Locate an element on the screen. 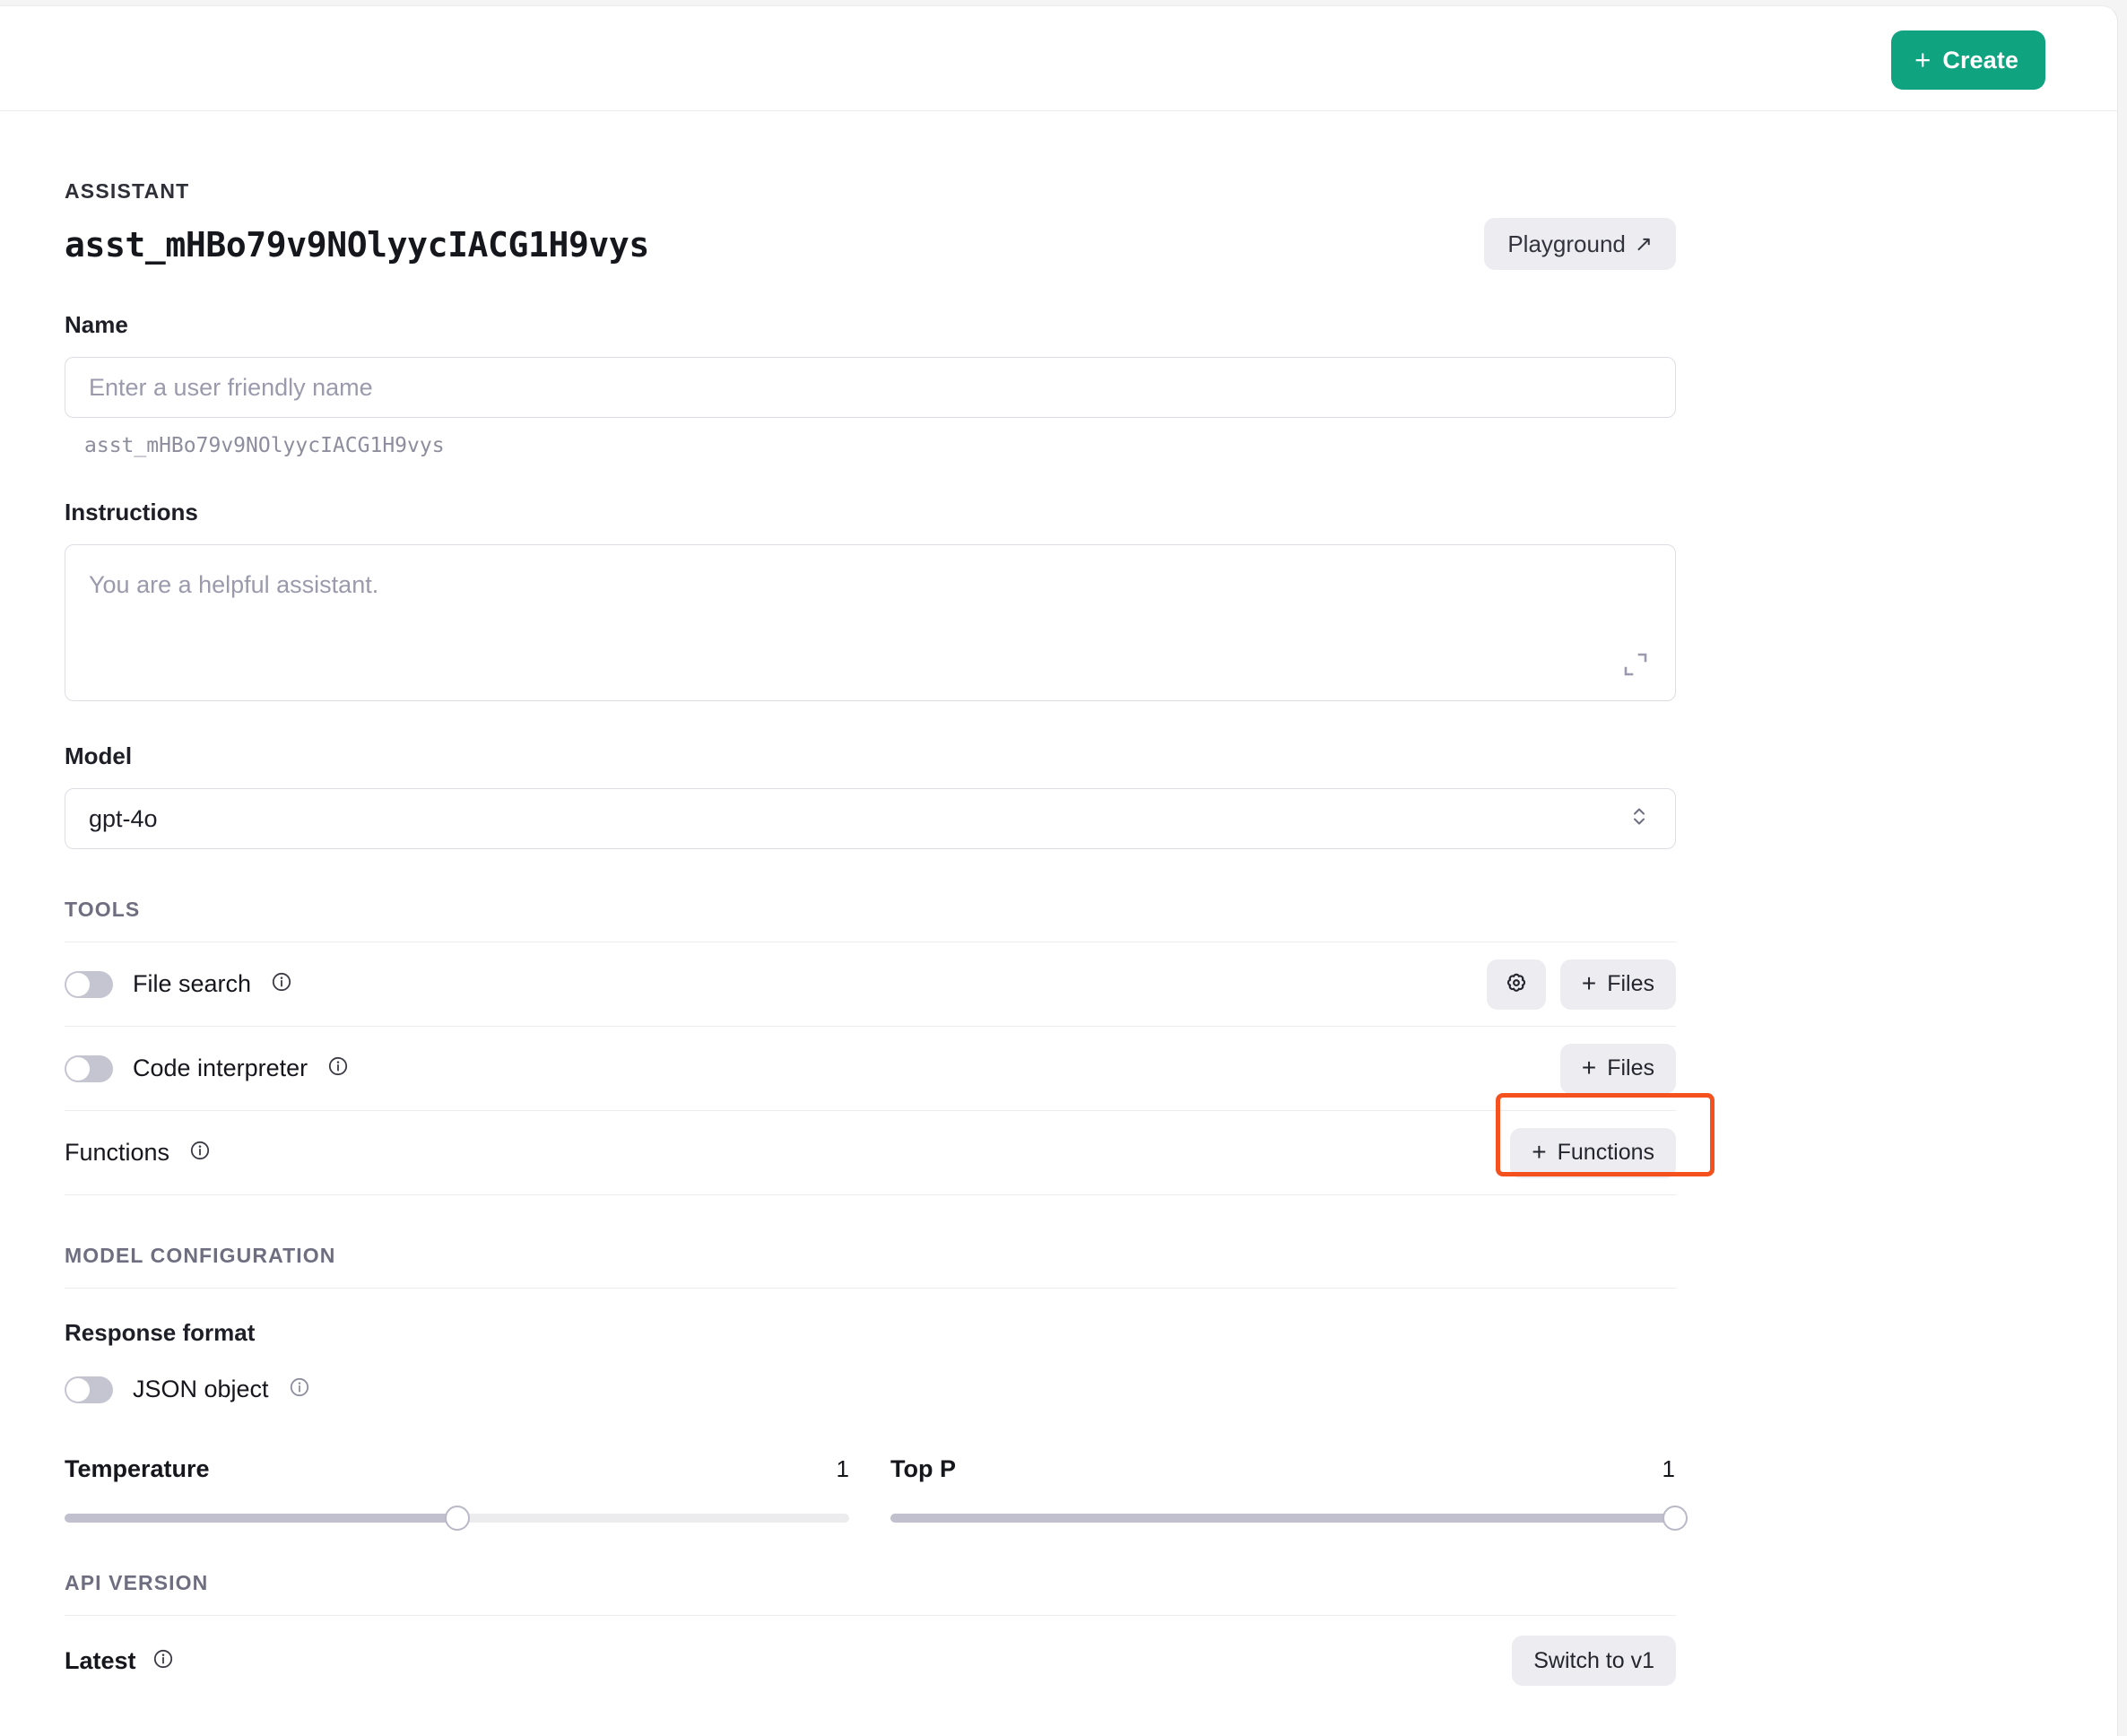 The width and height of the screenshot is (2127, 1736). top-p-slider-block: Top P 1 is located at coordinates (1289, 1493).